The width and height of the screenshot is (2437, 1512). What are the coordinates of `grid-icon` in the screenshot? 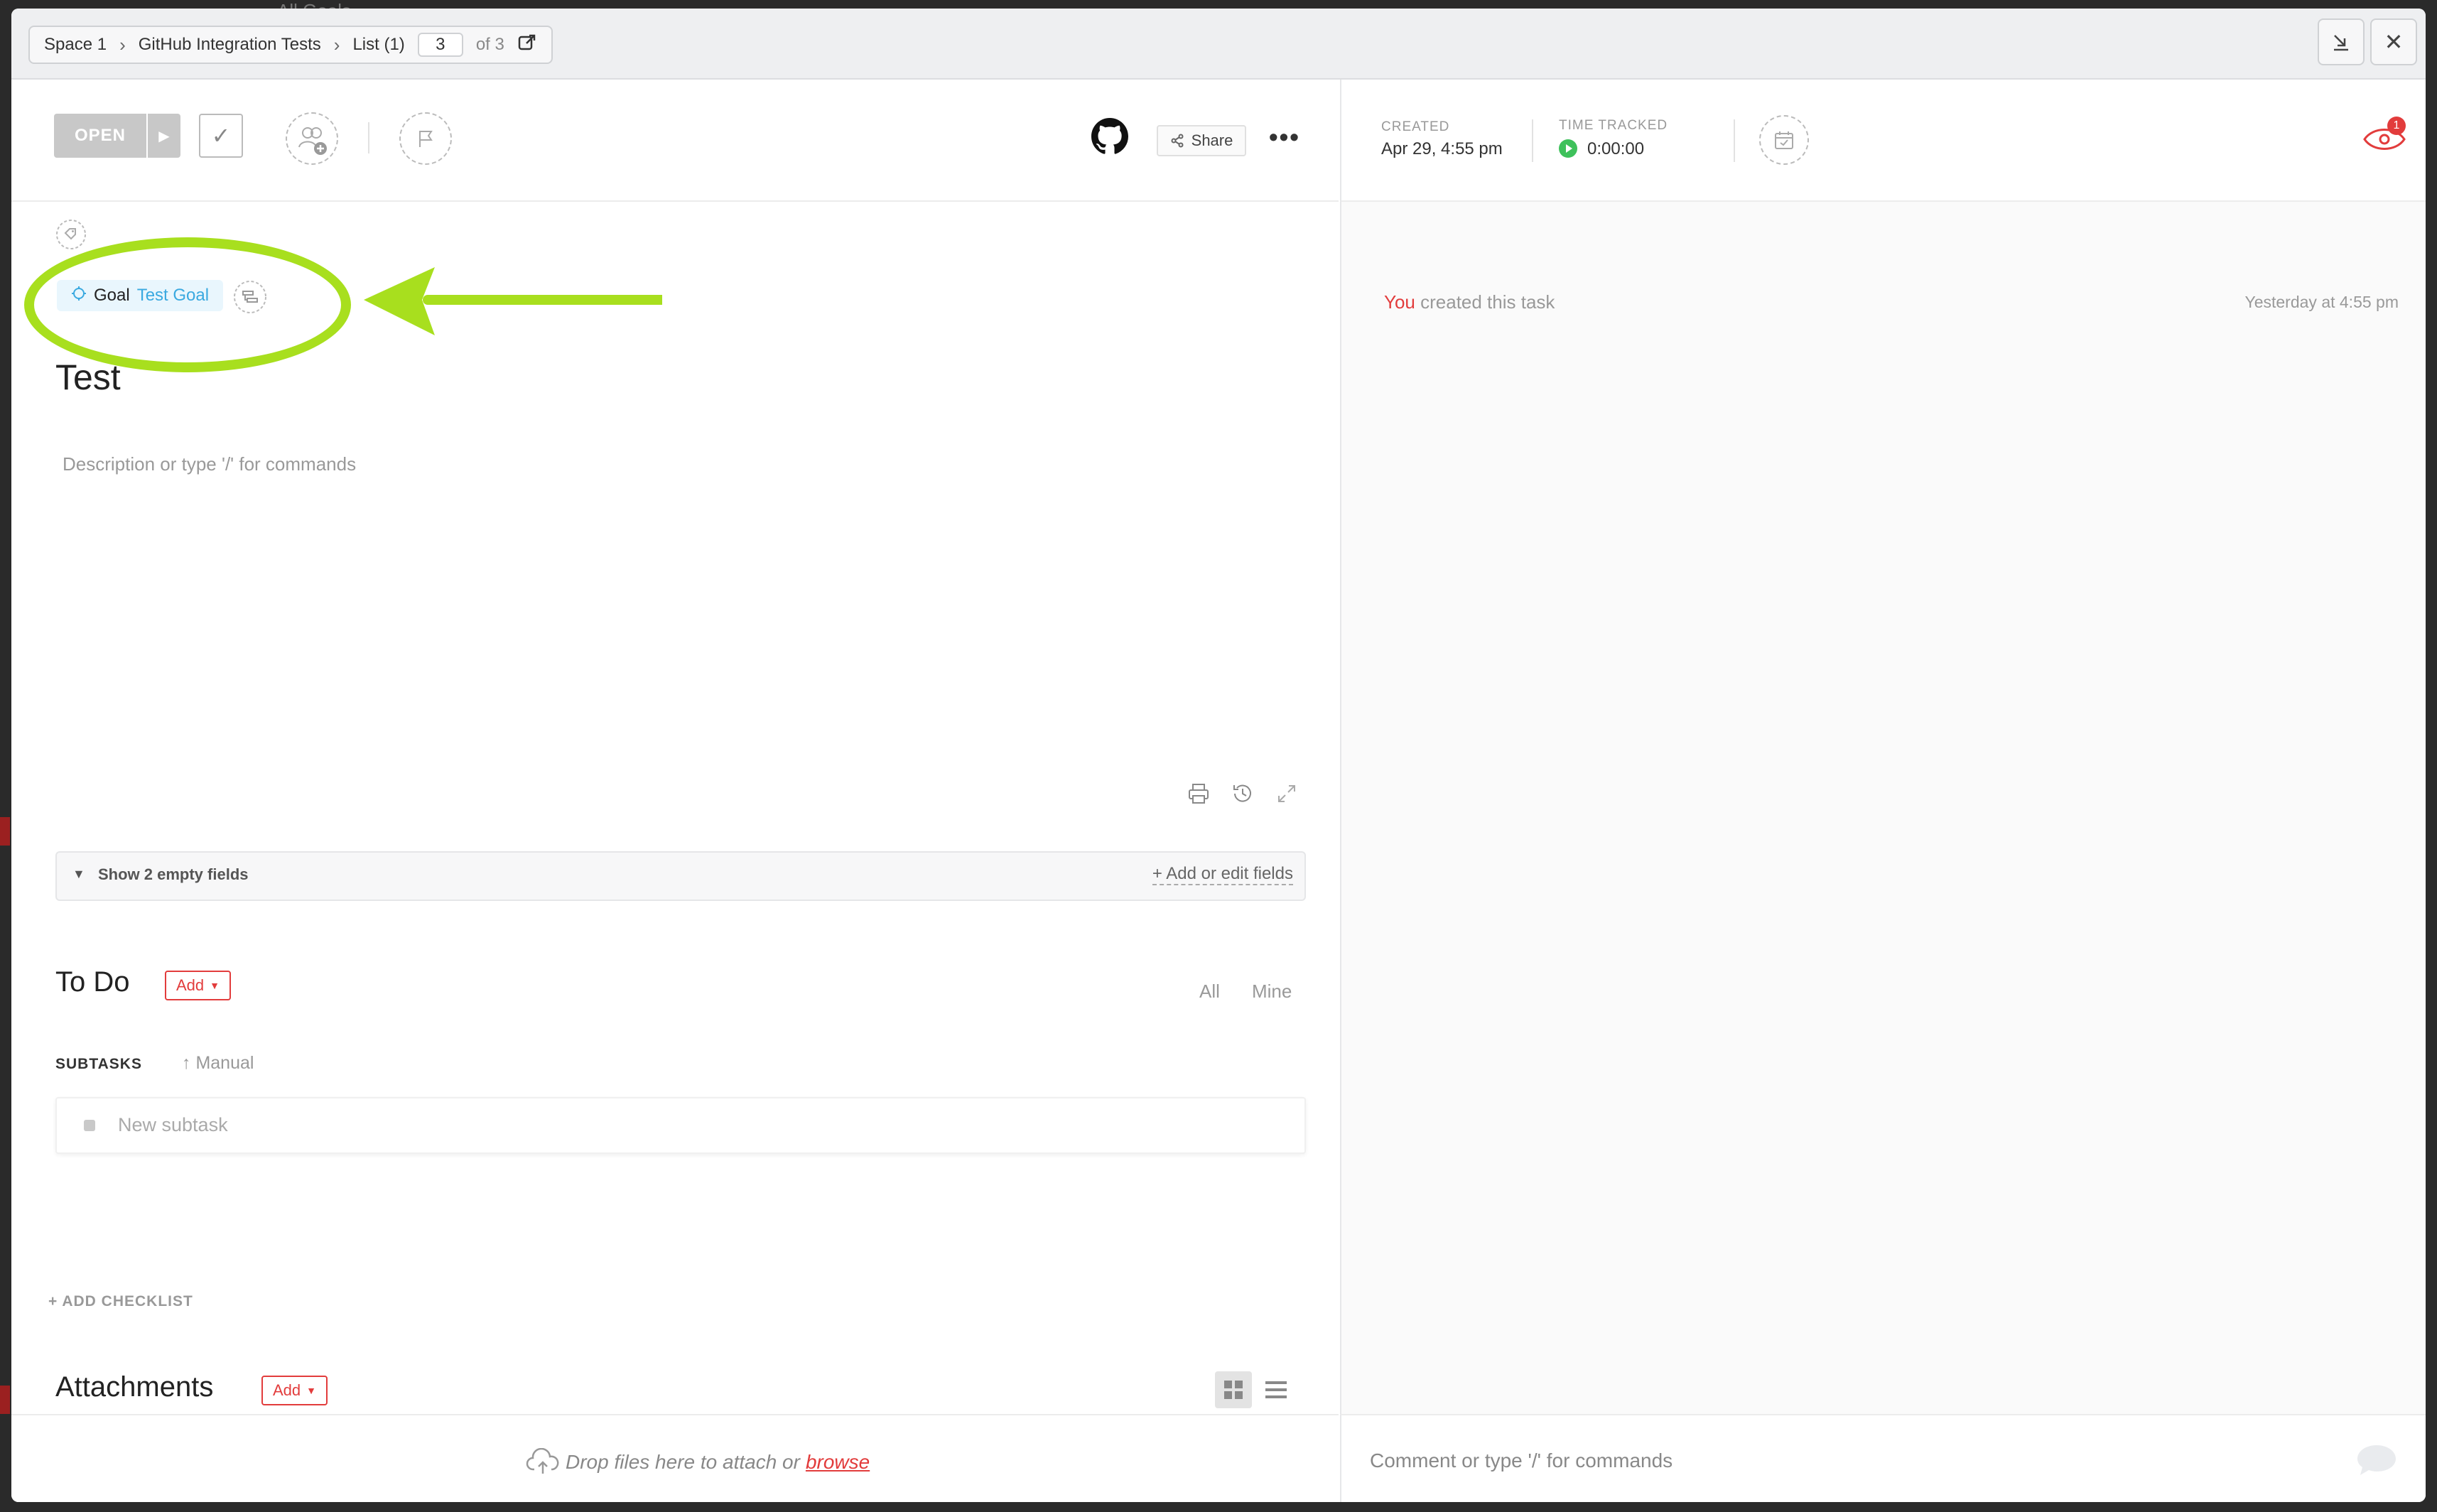 It's located at (1233, 1390).